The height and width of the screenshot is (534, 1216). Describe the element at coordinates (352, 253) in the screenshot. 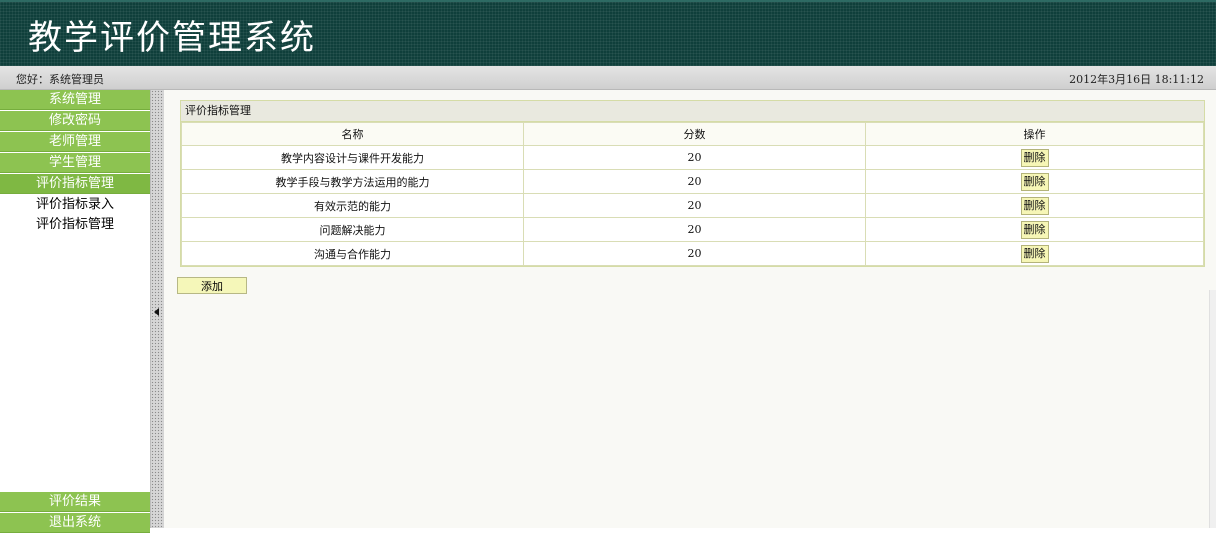

I see `cell-name: 沟通与合作能力` at that location.